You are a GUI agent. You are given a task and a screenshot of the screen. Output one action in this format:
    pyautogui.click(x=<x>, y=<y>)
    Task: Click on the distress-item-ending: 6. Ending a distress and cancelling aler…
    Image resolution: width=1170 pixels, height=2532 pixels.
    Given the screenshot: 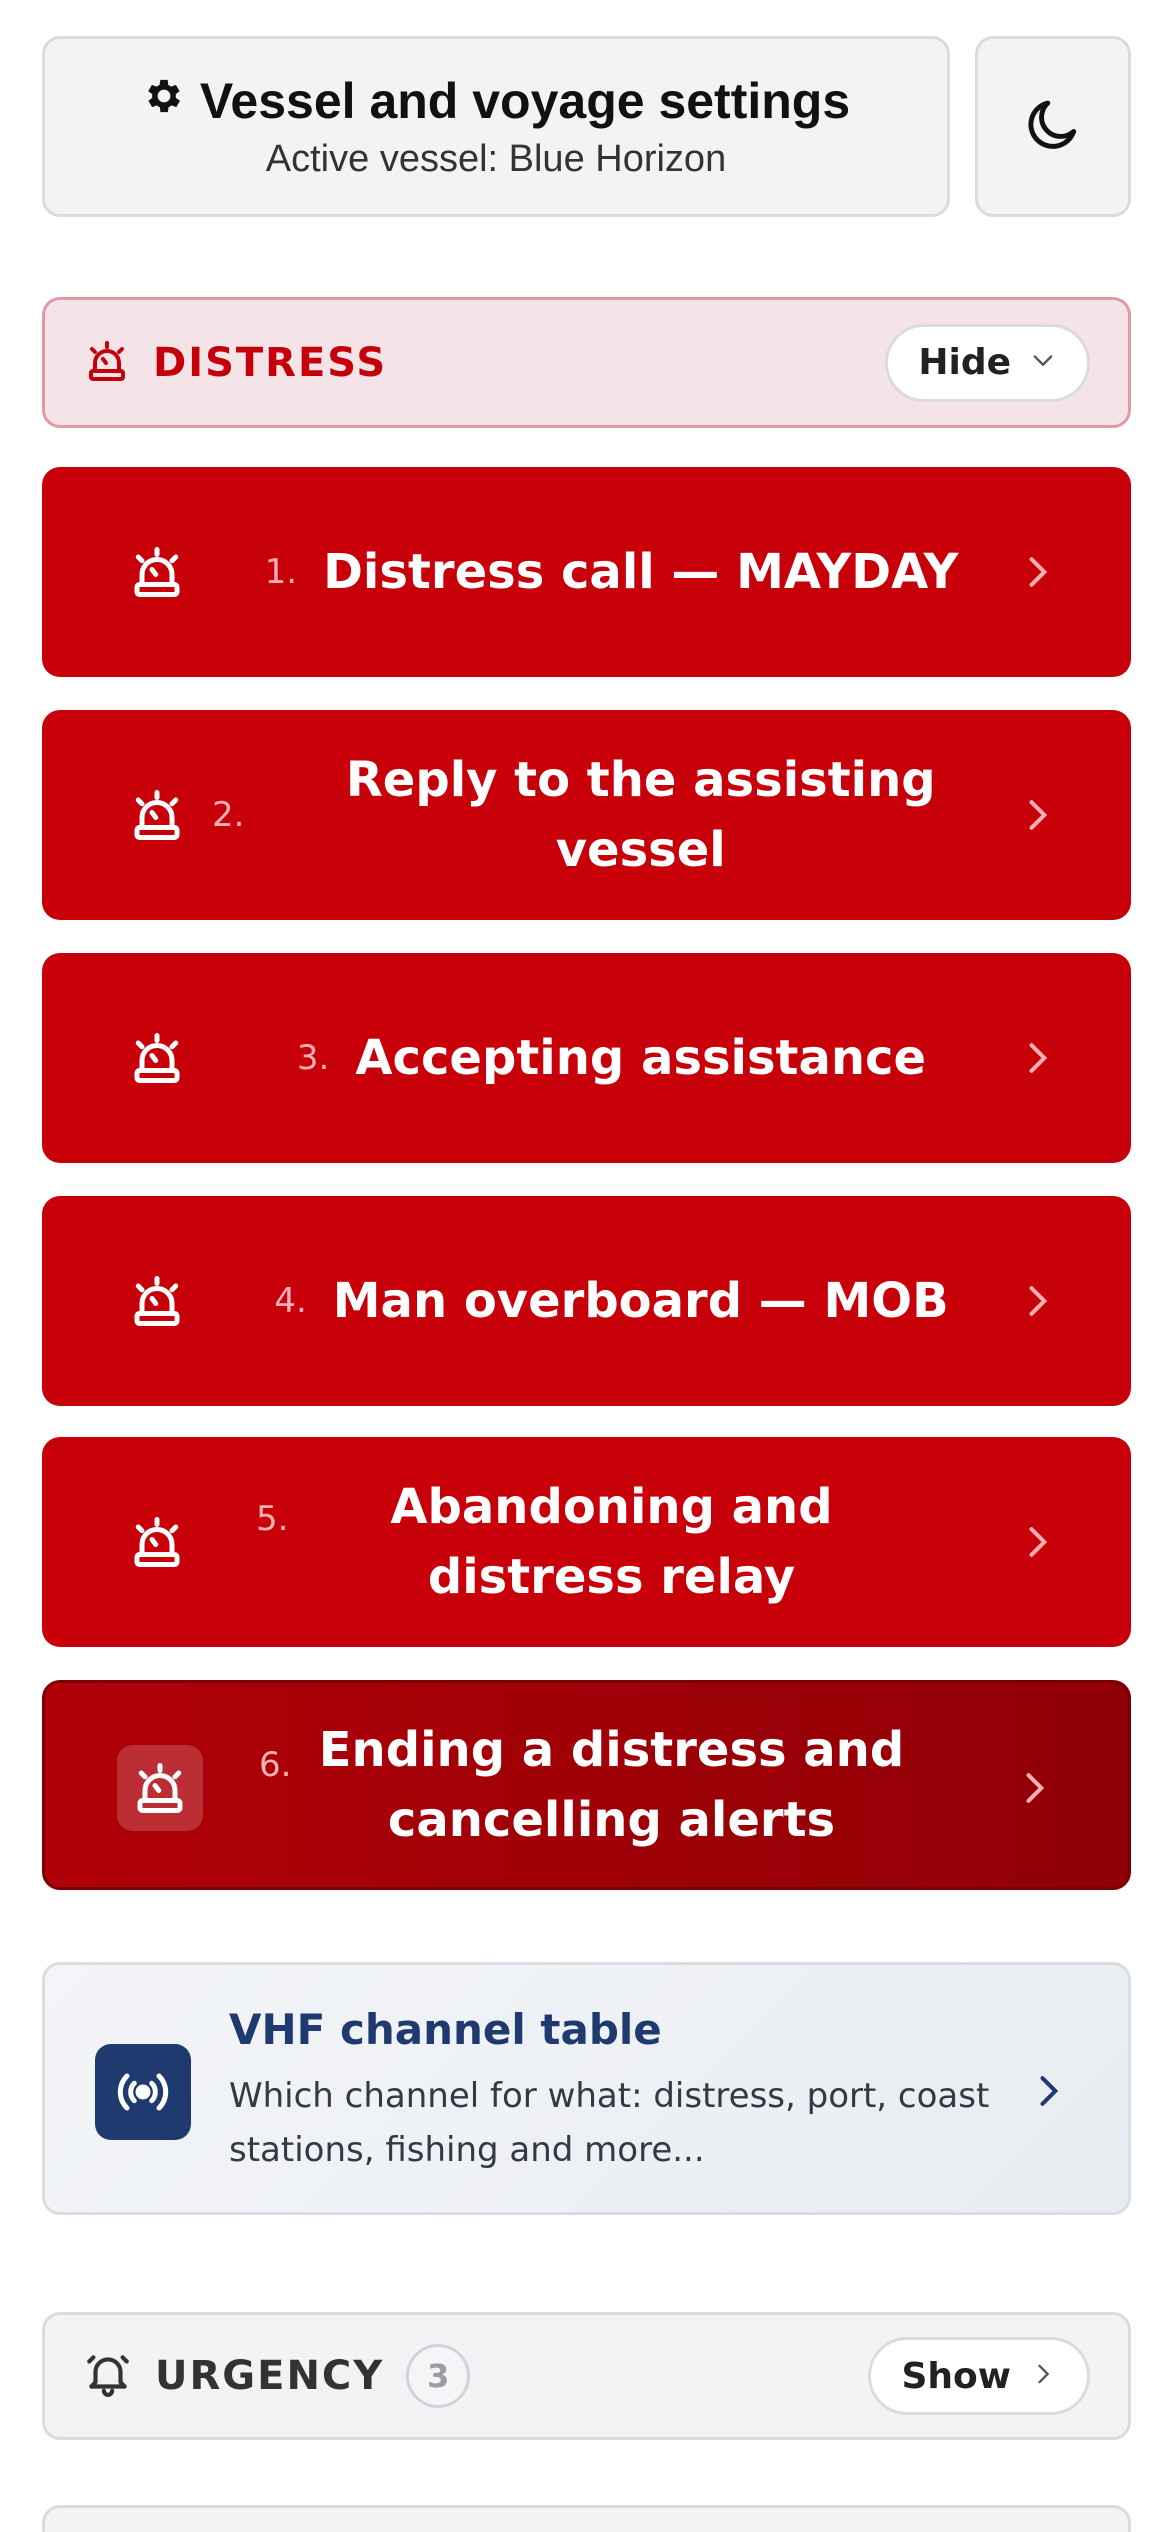 What is the action you would take?
    pyautogui.click(x=586, y=1785)
    